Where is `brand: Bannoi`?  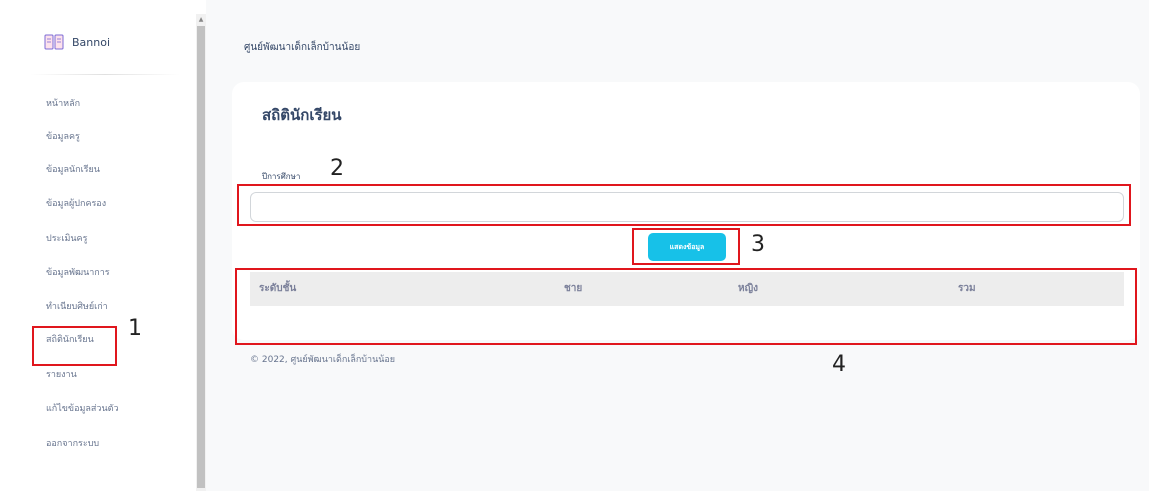
brand: Bannoi is located at coordinates (77, 42).